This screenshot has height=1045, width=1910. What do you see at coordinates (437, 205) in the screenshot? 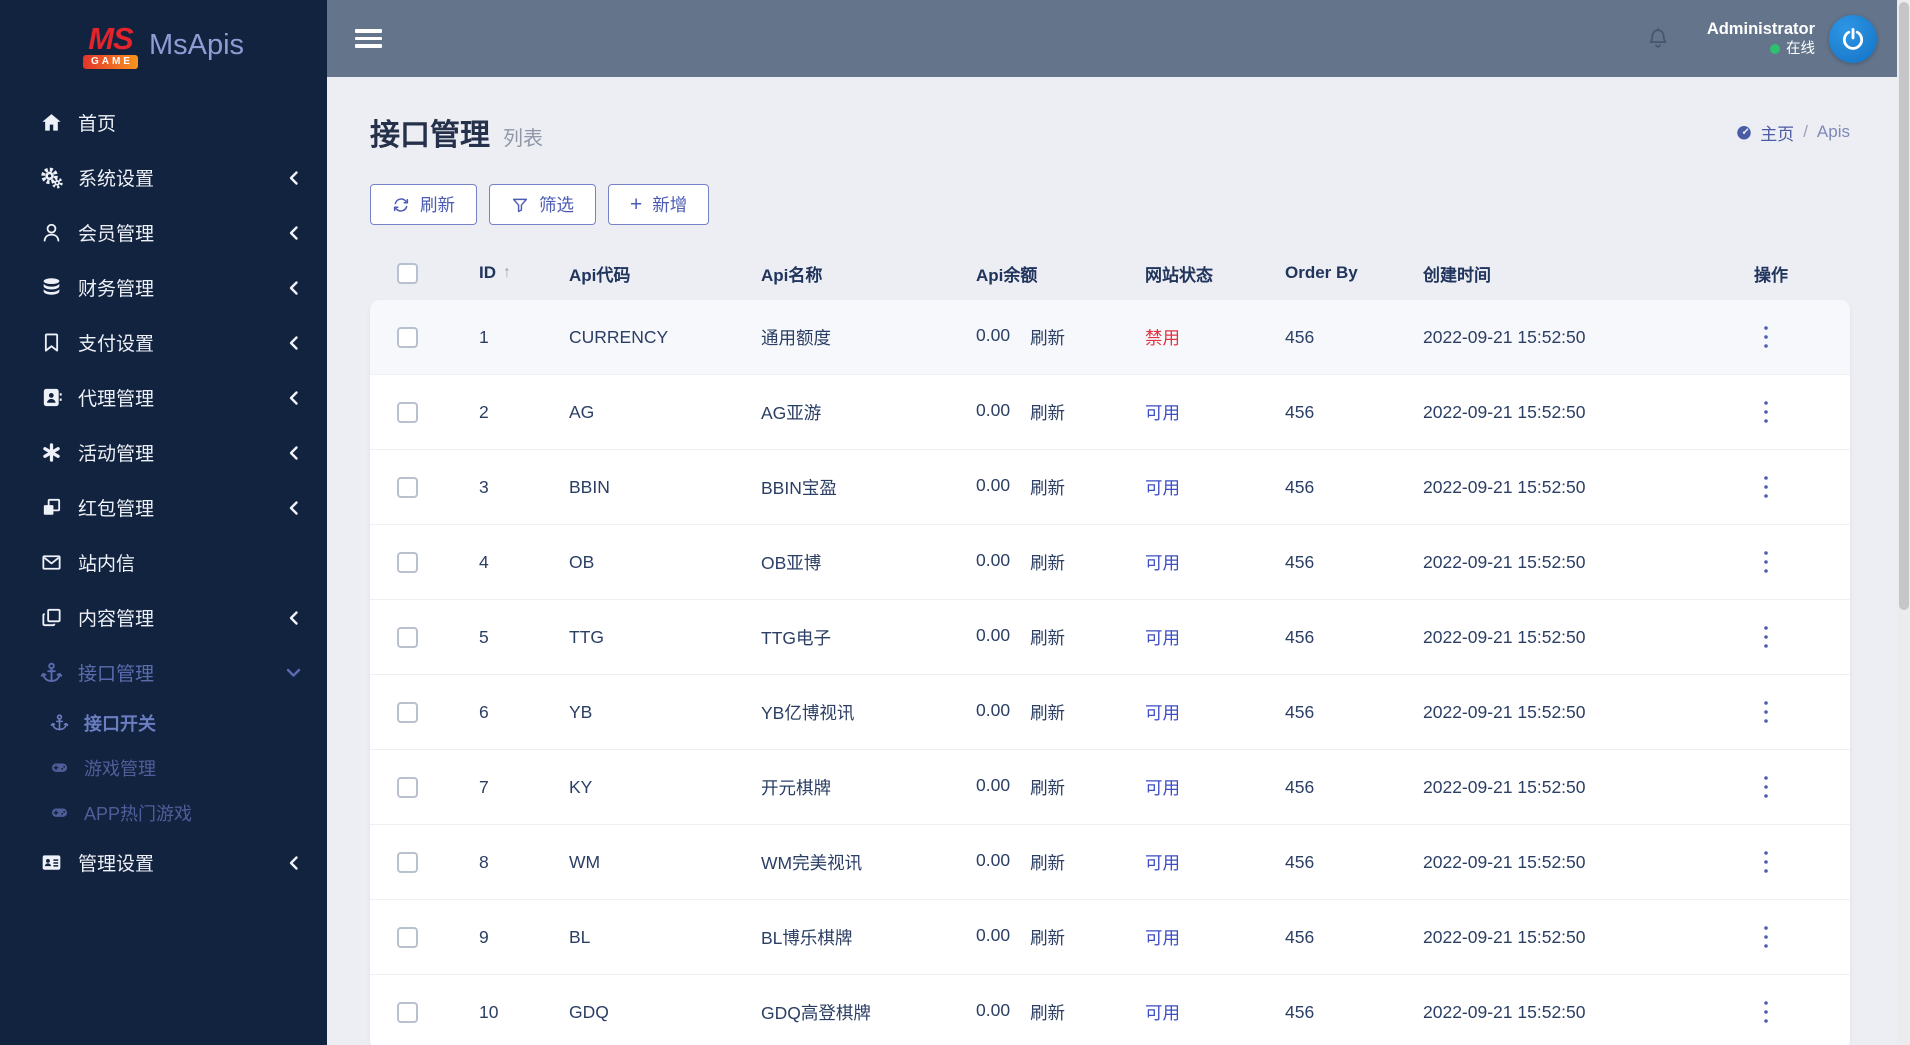
I see `refresh-button-label: 刷新` at bounding box center [437, 205].